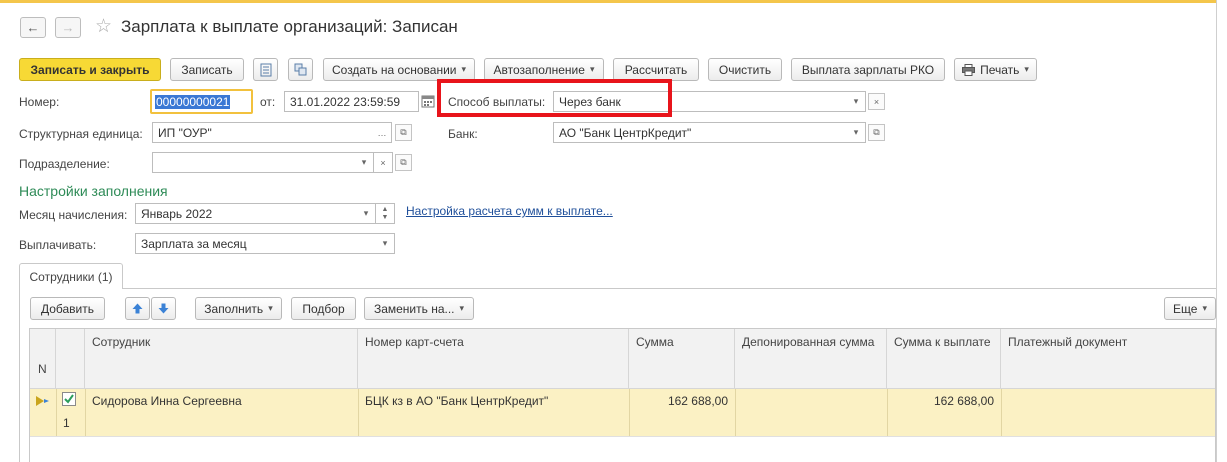 The height and width of the screenshot is (462, 1227). I want to click on move-down-button, so click(163, 308).